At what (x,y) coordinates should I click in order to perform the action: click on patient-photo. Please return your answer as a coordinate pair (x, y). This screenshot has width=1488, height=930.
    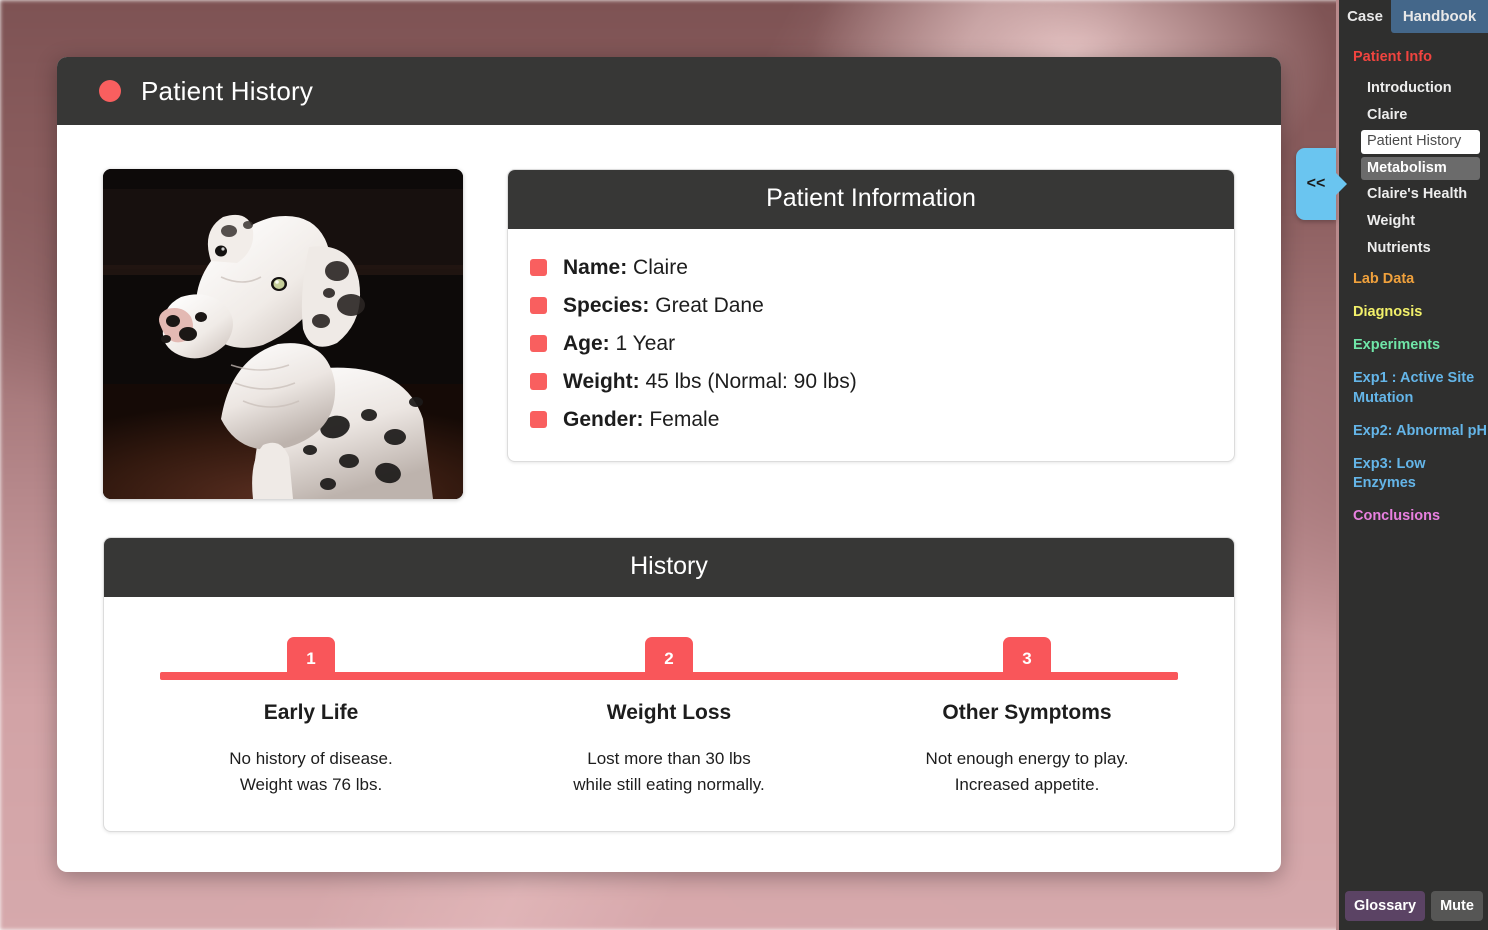
    Looking at the image, I should click on (283, 334).